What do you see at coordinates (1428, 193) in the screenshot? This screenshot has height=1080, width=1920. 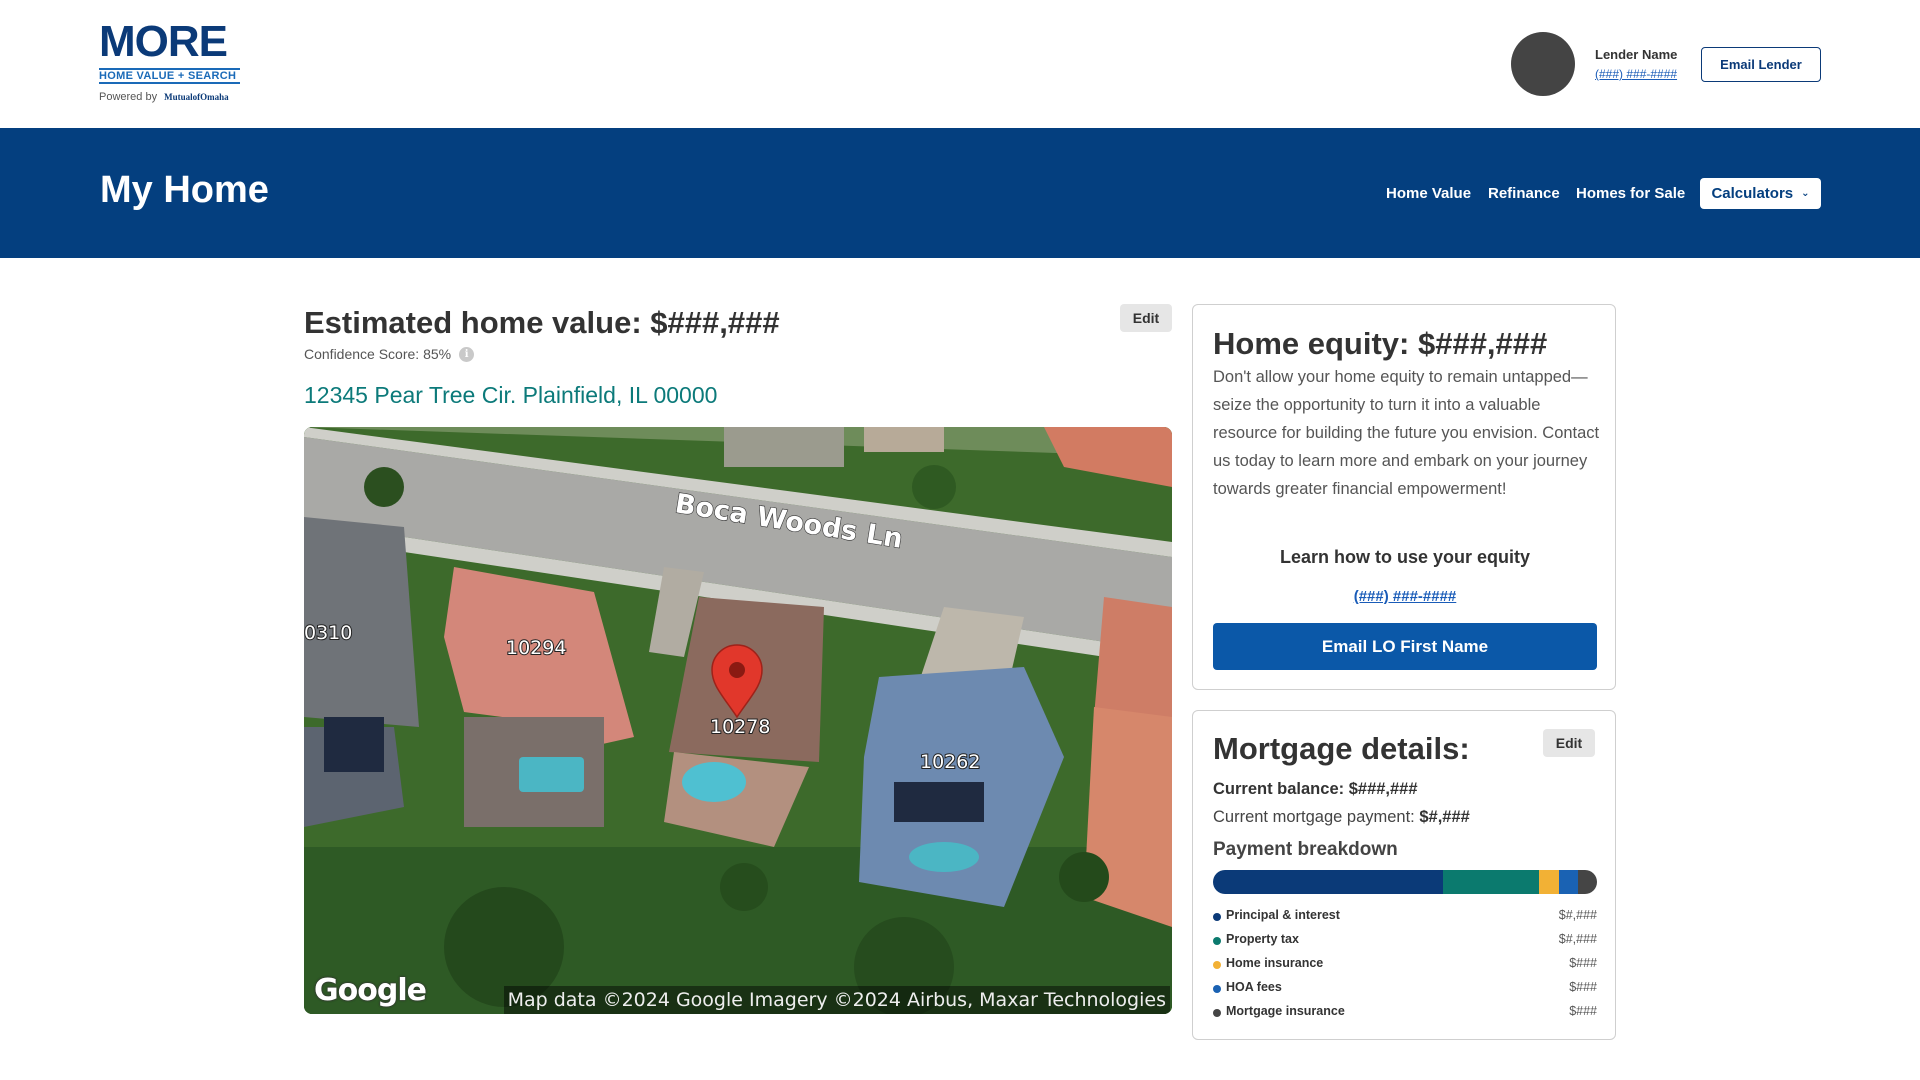 I see `nav-home-value: Home Value` at bounding box center [1428, 193].